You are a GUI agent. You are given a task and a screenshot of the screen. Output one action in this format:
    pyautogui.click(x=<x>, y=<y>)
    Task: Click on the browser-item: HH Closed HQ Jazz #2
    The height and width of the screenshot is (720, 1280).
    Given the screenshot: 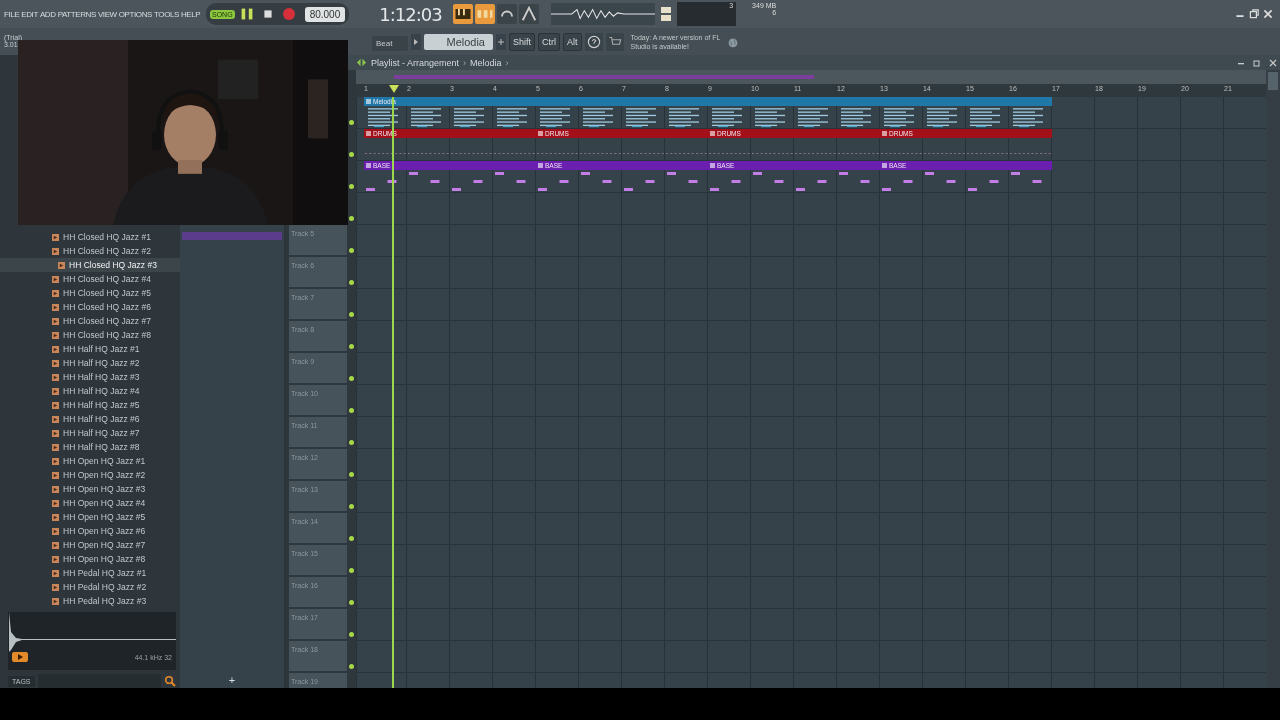 What is the action you would take?
    pyautogui.click(x=90, y=251)
    